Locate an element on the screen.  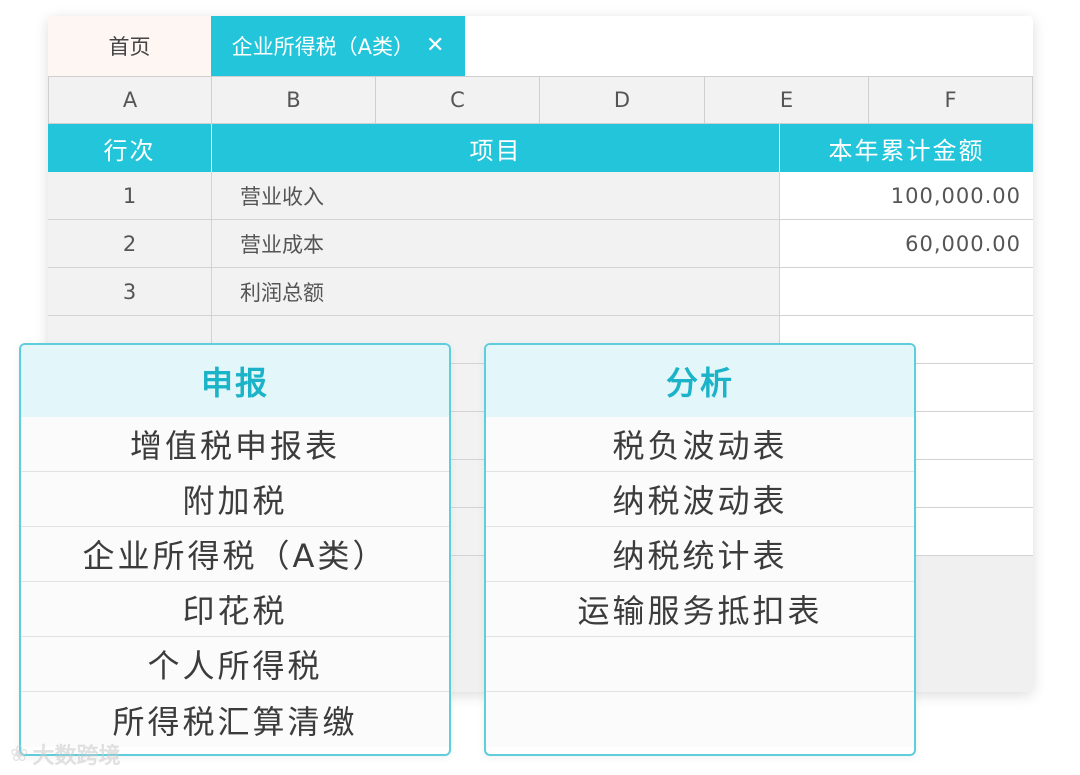
menu-item-transport-deduction: 运输服务抵扣表 is located at coordinates (700, 609).